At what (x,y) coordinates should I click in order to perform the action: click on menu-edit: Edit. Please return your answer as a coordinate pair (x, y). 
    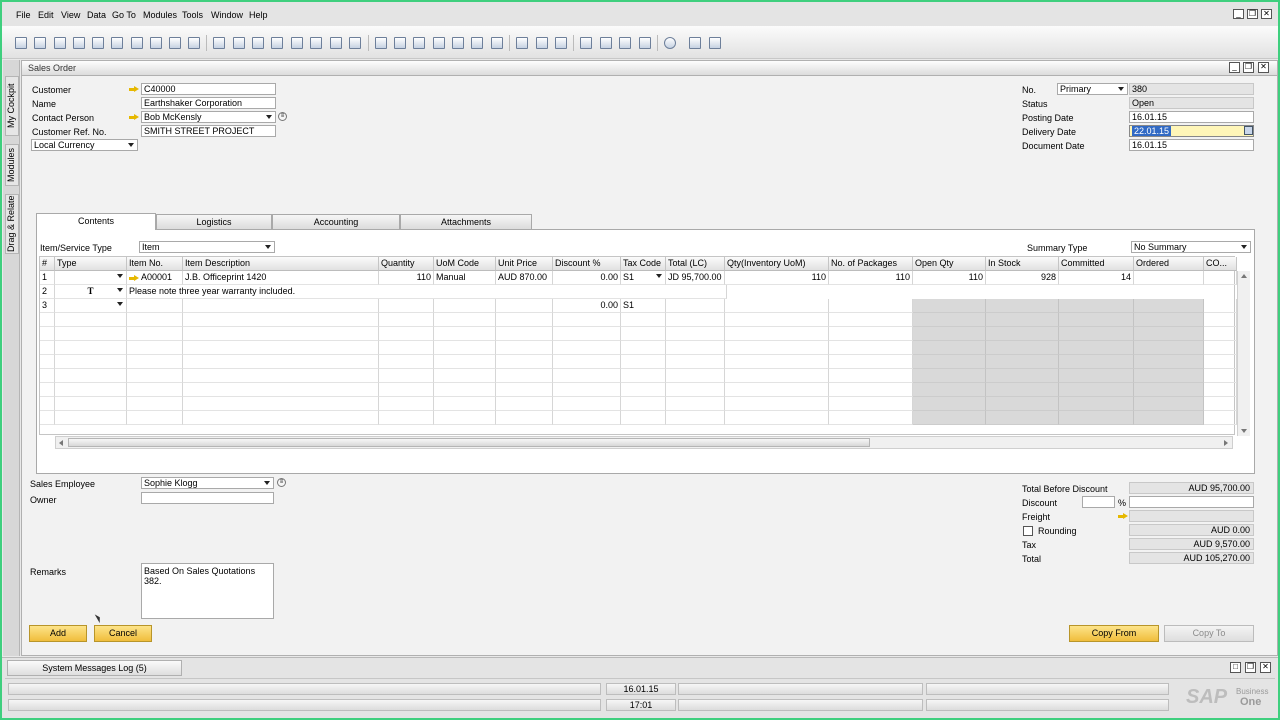
    Looking at the image, I should click on (46, 15).